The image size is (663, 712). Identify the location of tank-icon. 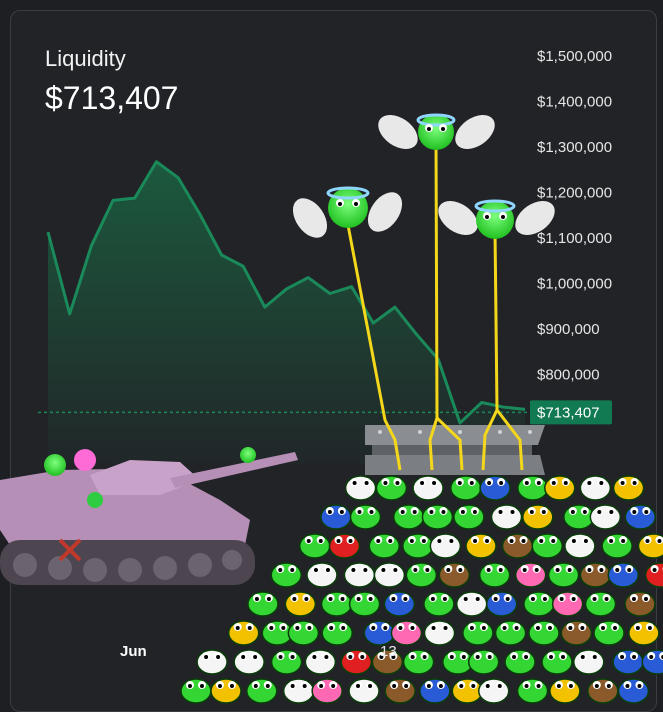
(149, 516).